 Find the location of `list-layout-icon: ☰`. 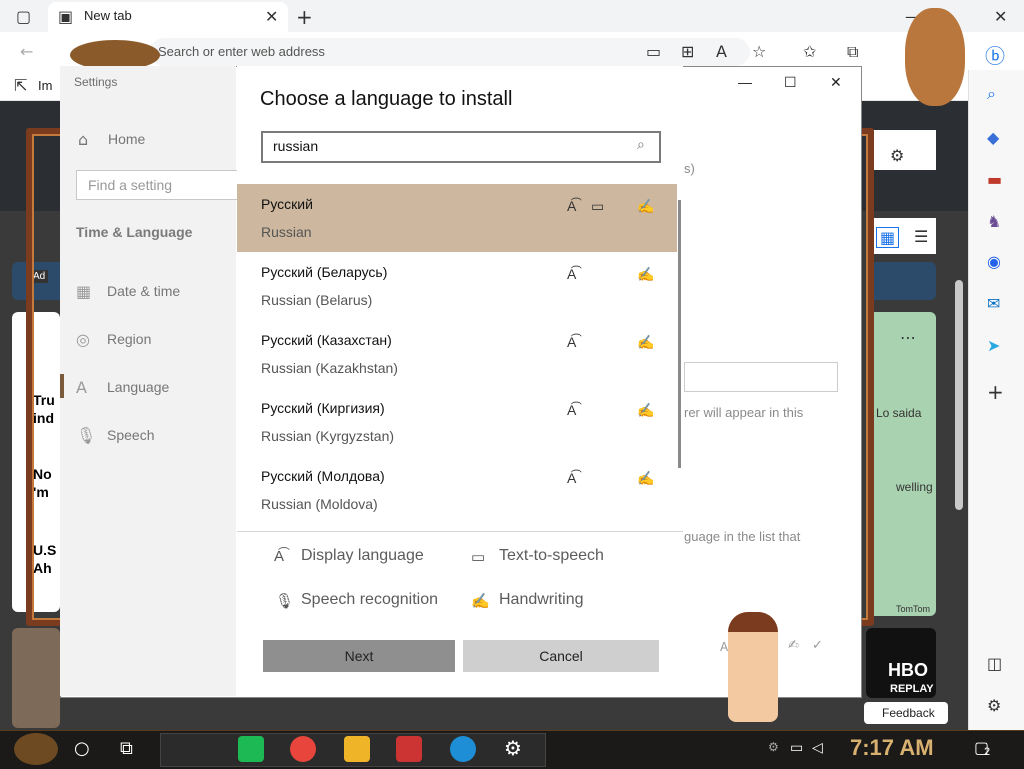

list-layout-icon: ☰ is located at coordinates (921, 236).